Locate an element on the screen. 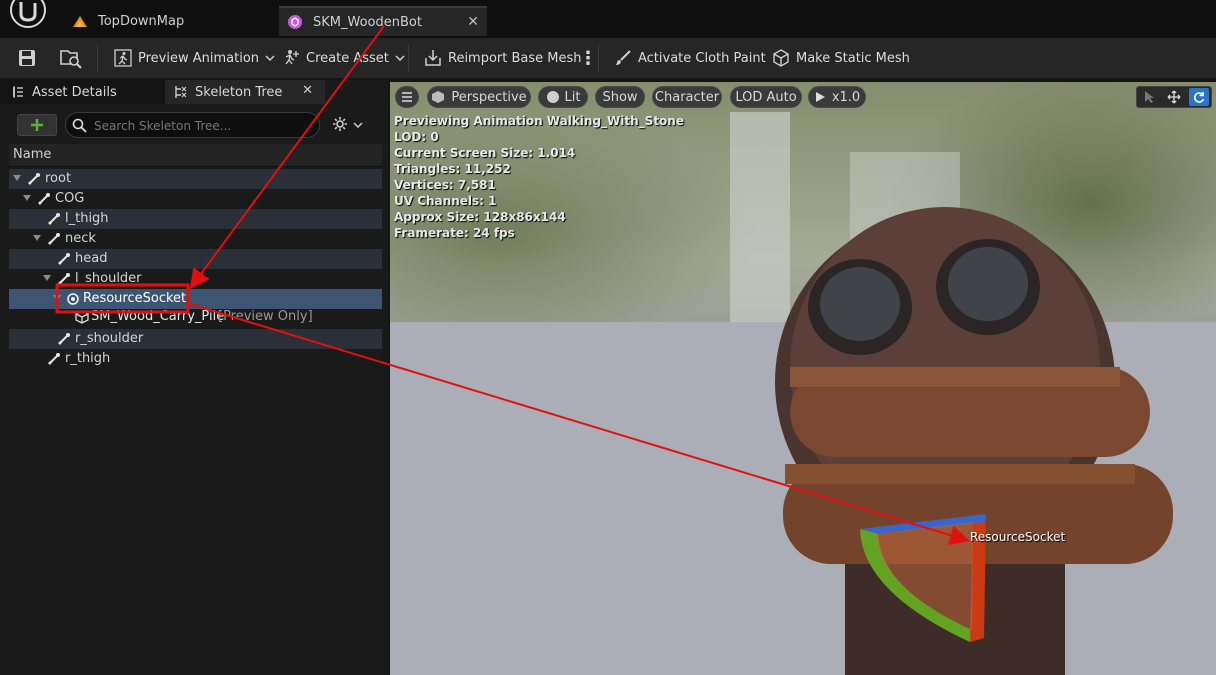 The image size is (1216, 675). search-input is located at coordinates (194, 126).